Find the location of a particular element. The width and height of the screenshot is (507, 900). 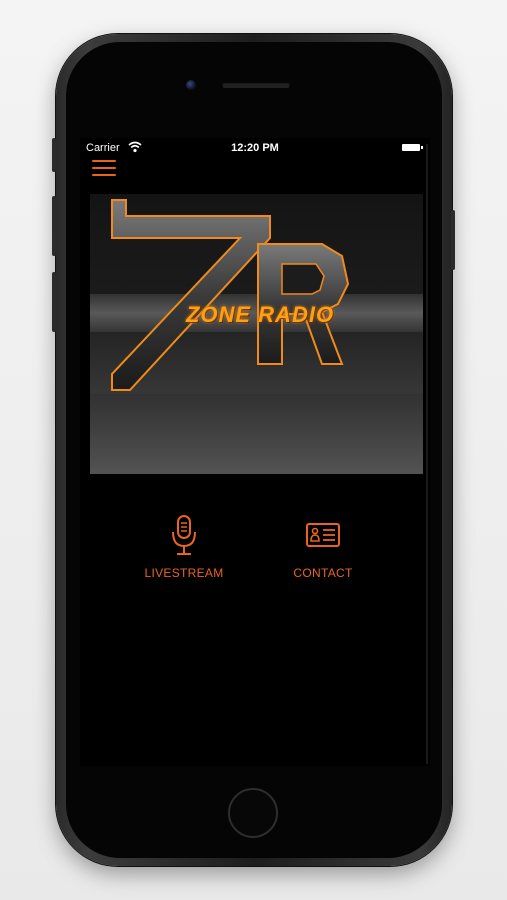

zone-radio-wordmark: ZONE RADIO is located at coordinates (260, 314).